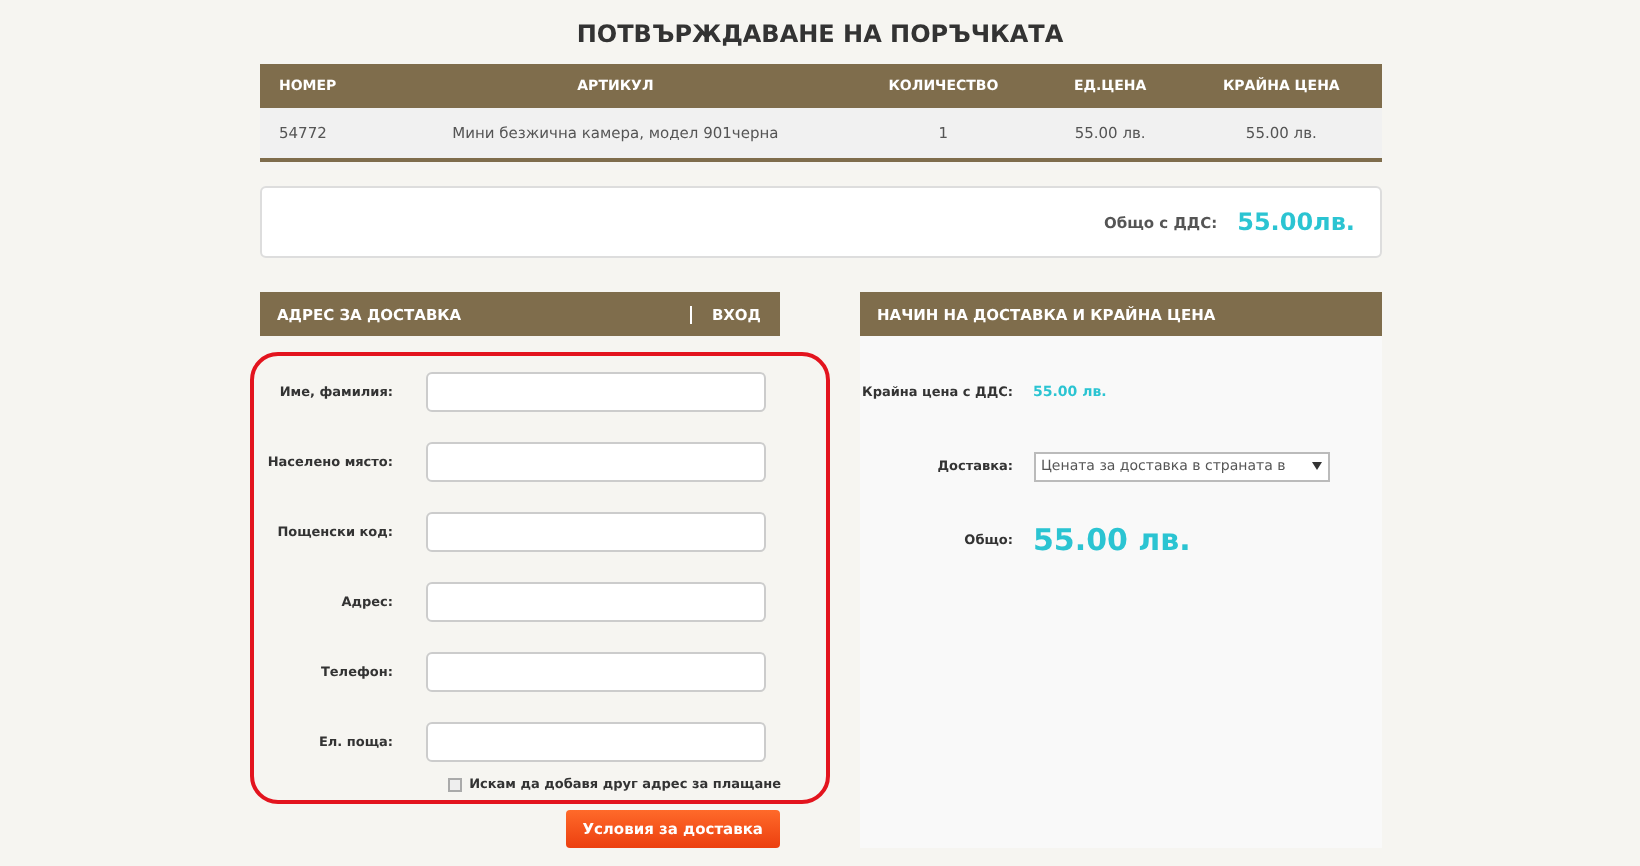 The width and height of the screenshot is (1640, 866). I want to click on checkbox-icon, so click(454, 784).